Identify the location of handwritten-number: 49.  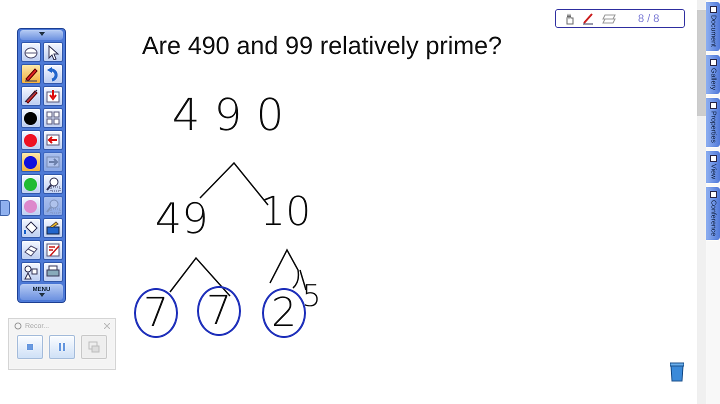
(181, 219).